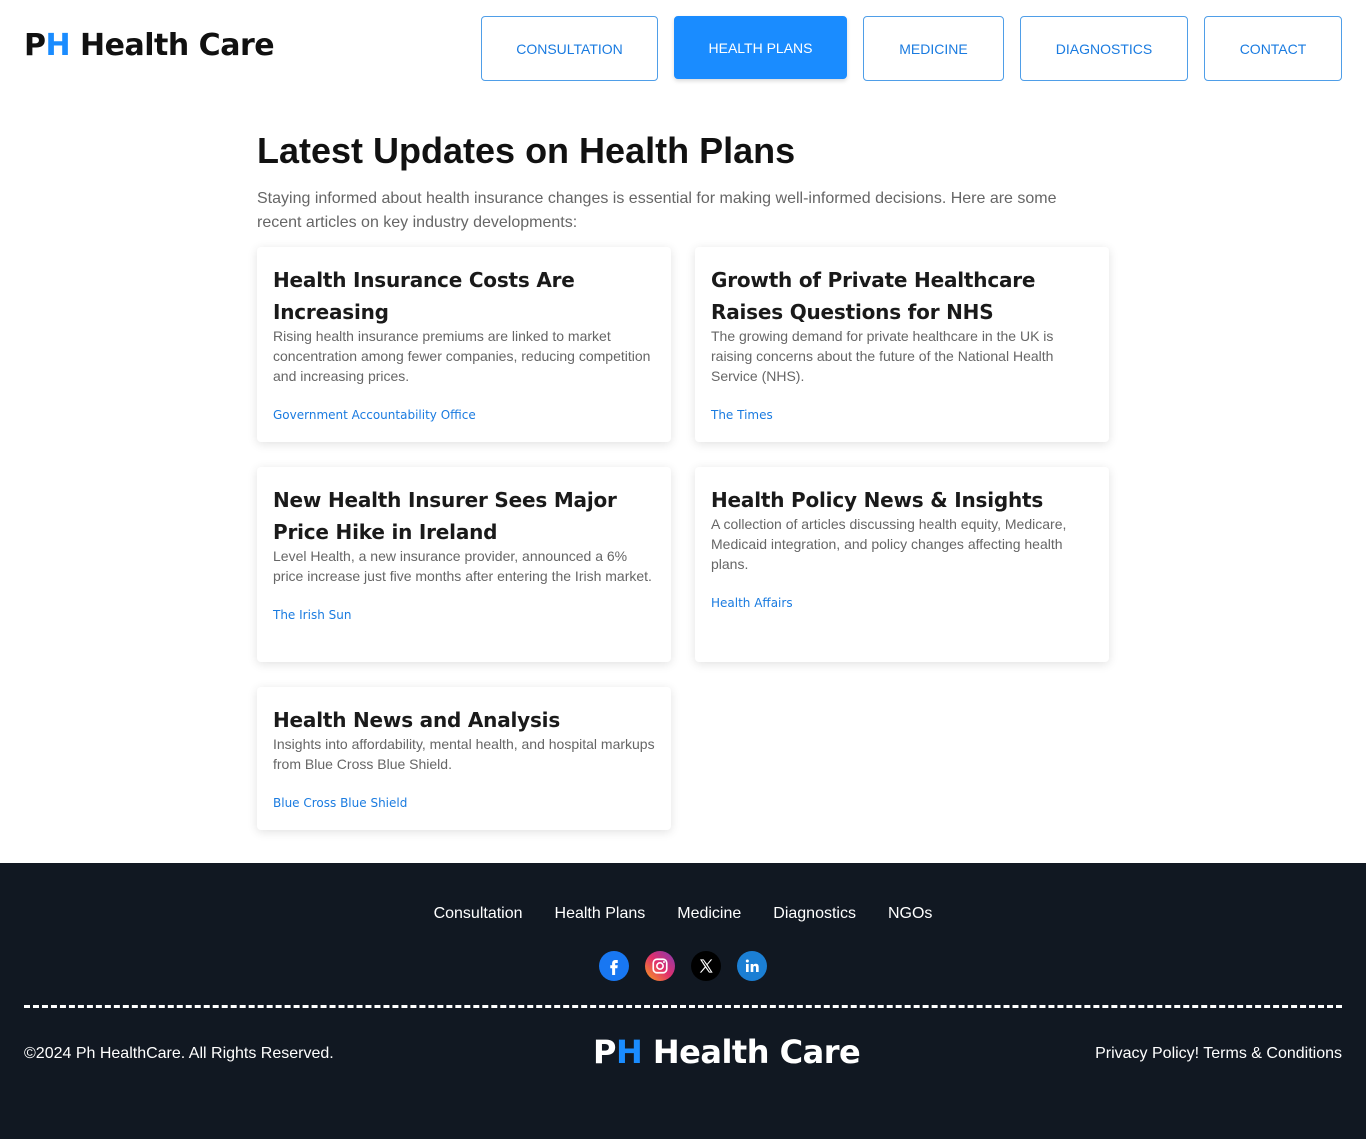  Describe the element at coordinates (478, 914) in the screenshot. I see `footer-link-consultation: Consultation` at that location.